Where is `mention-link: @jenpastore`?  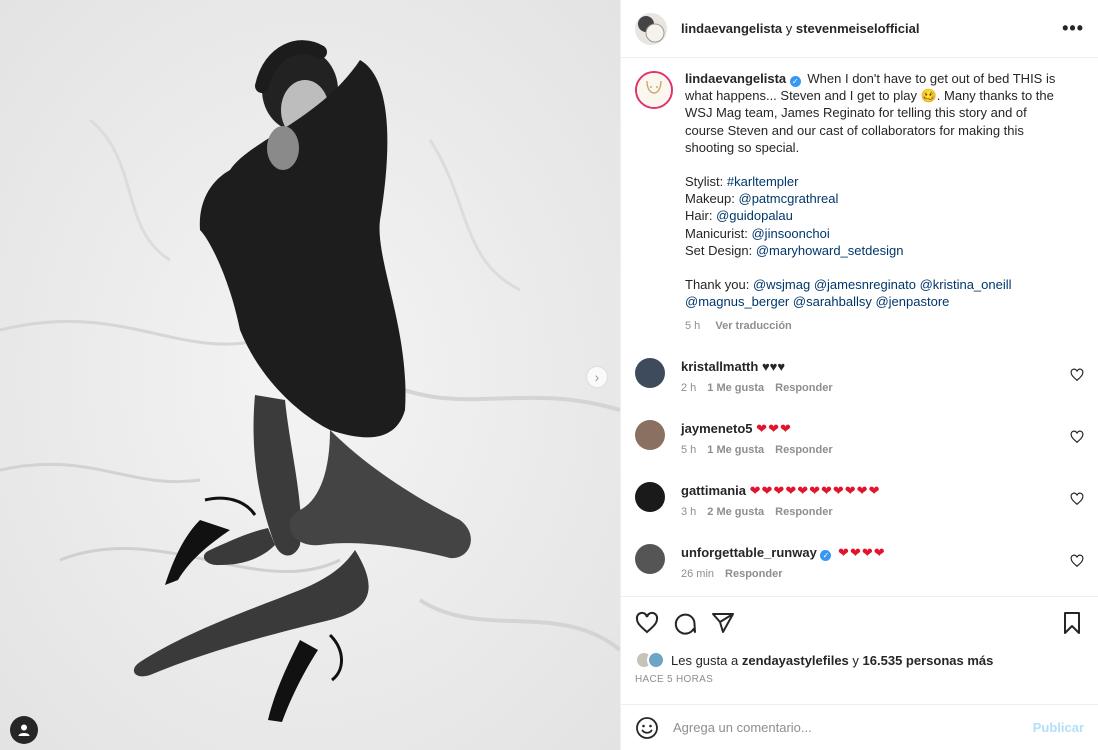
mention-link: @jenpastore is located at coordinates (912, 301).